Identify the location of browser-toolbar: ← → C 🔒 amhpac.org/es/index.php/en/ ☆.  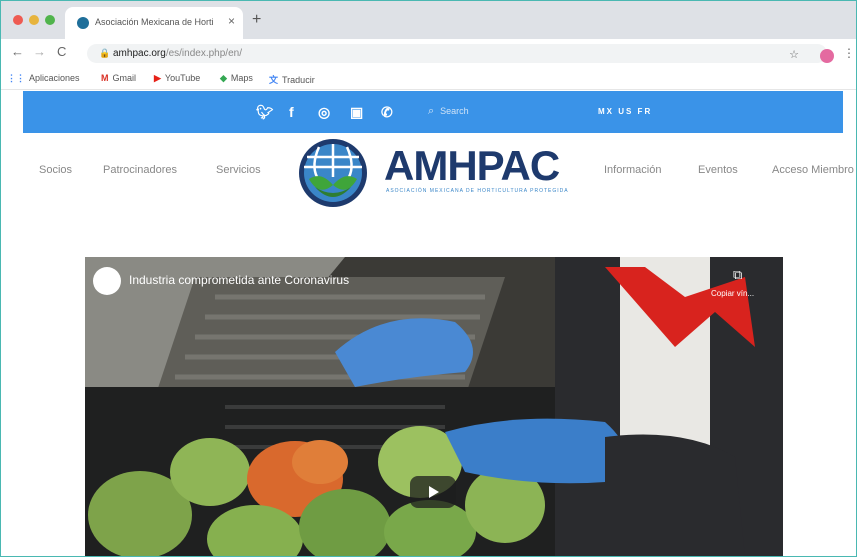
(428, 53).